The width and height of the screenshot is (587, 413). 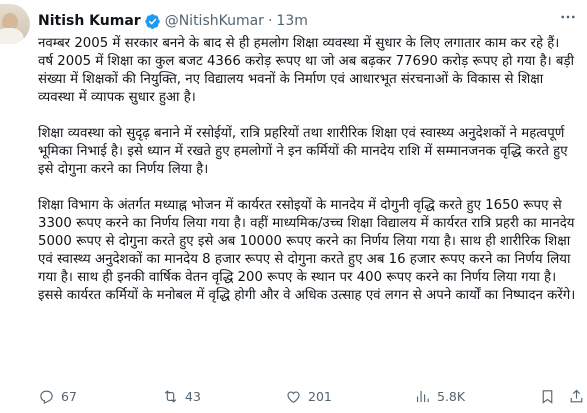 I want to click on tweet-header: Nitish Kumar @NitishKumar · 13m, so click(x=173, y=21).